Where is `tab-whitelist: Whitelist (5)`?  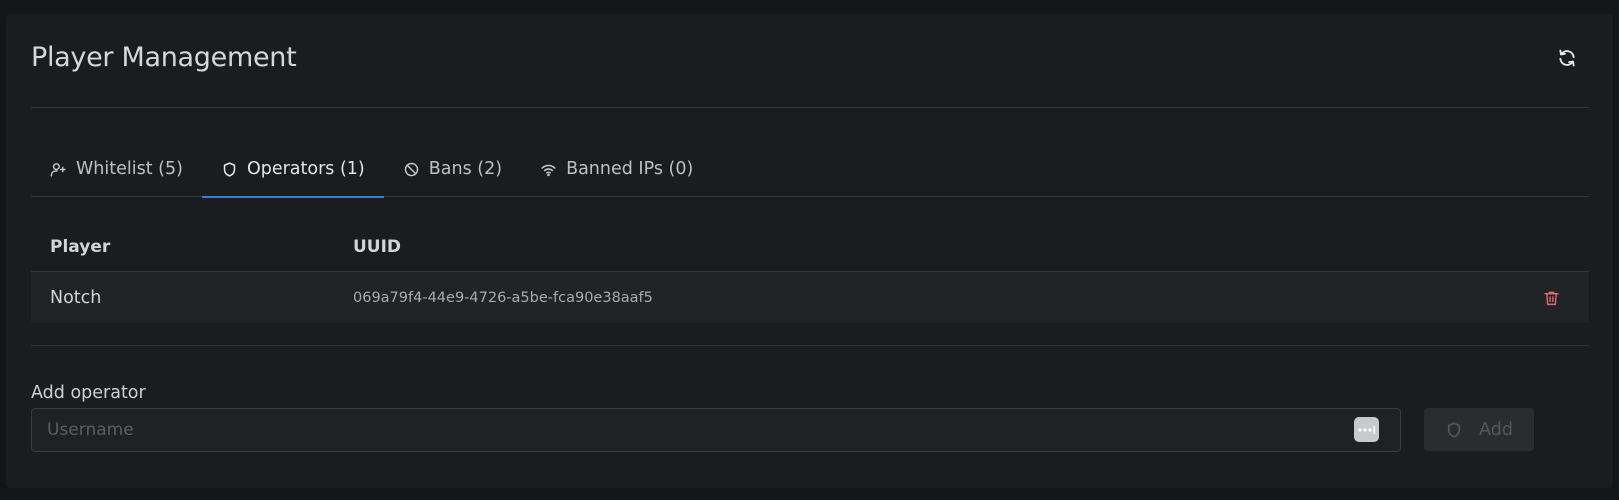
tab-whitelist: Whitelist (5) is located at coordinates (116, 169).